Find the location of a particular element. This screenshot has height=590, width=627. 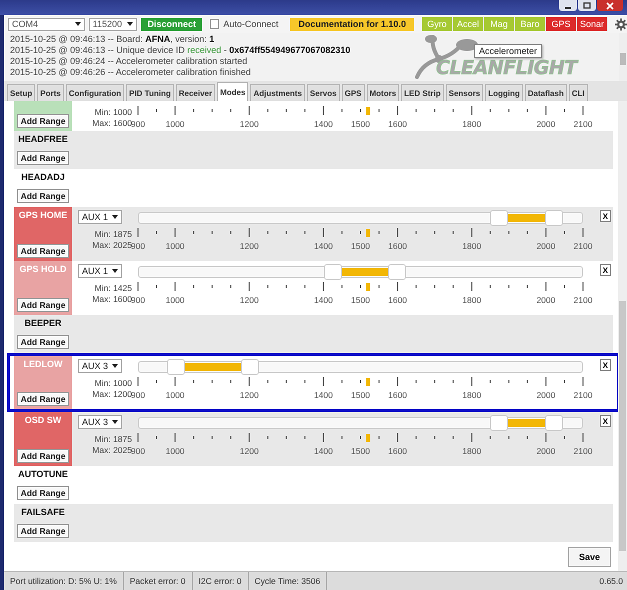

auto-connect-checkbox is located at coordinates (215, 24).